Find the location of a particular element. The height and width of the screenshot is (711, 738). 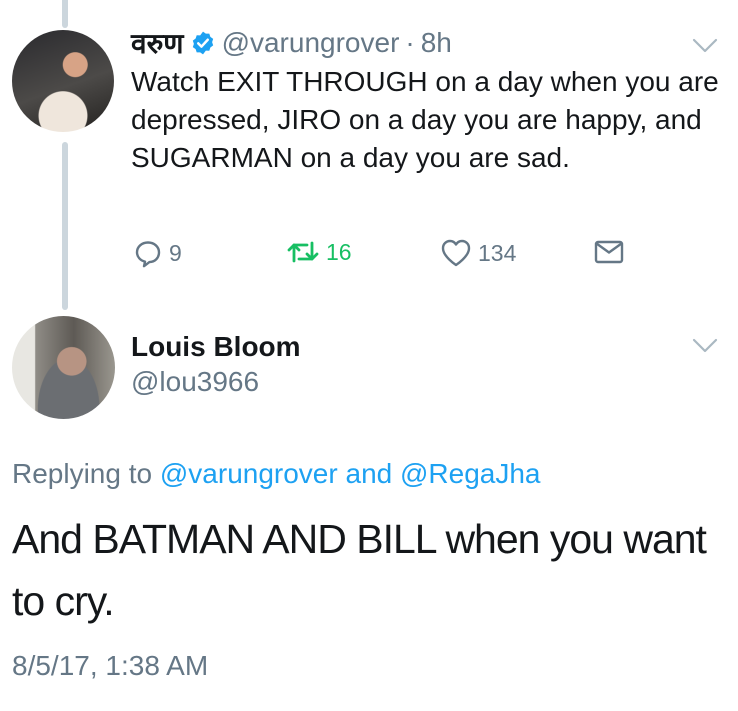

retweet-button: 16 is located at coordinates (319, 252).